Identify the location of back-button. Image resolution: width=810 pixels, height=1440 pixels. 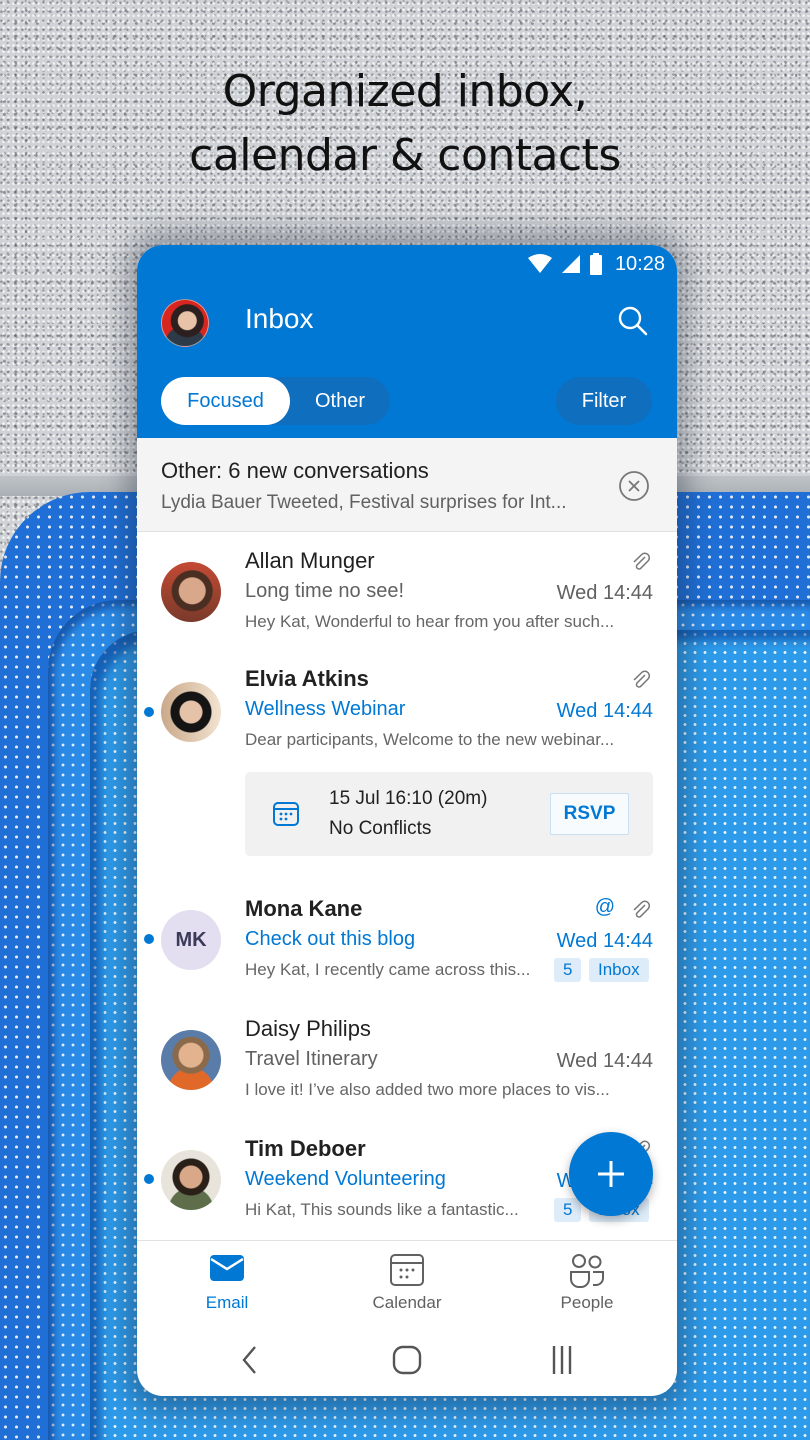
(251, 1360).